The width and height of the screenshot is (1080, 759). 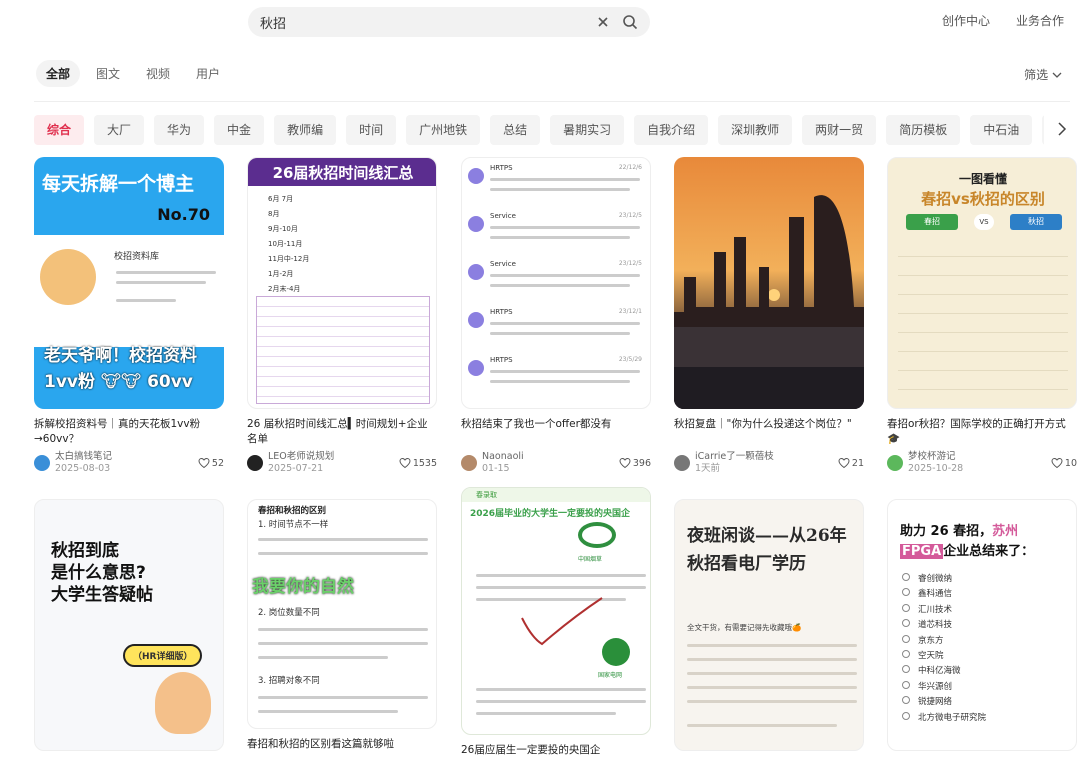 I want to click on business-link: 业务合作, so click(x=1040, y=20).